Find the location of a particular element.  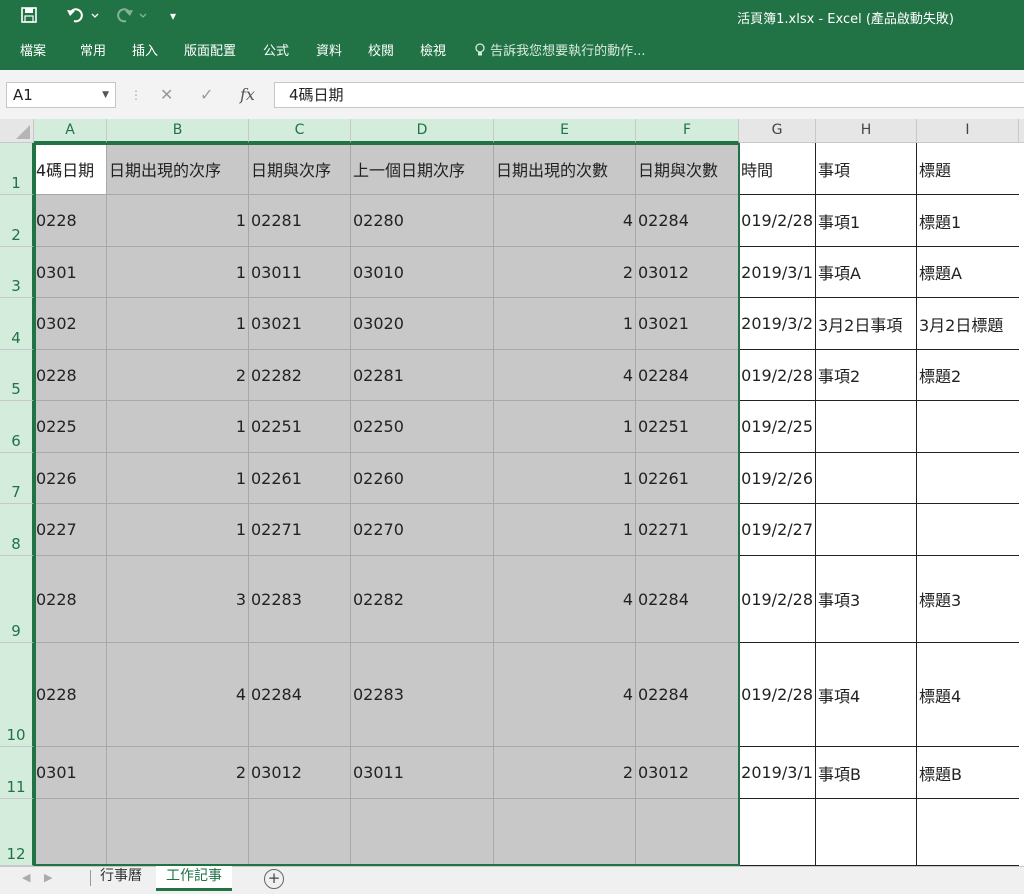

cell-d10: 02283 is located at coordinates (422, 695).